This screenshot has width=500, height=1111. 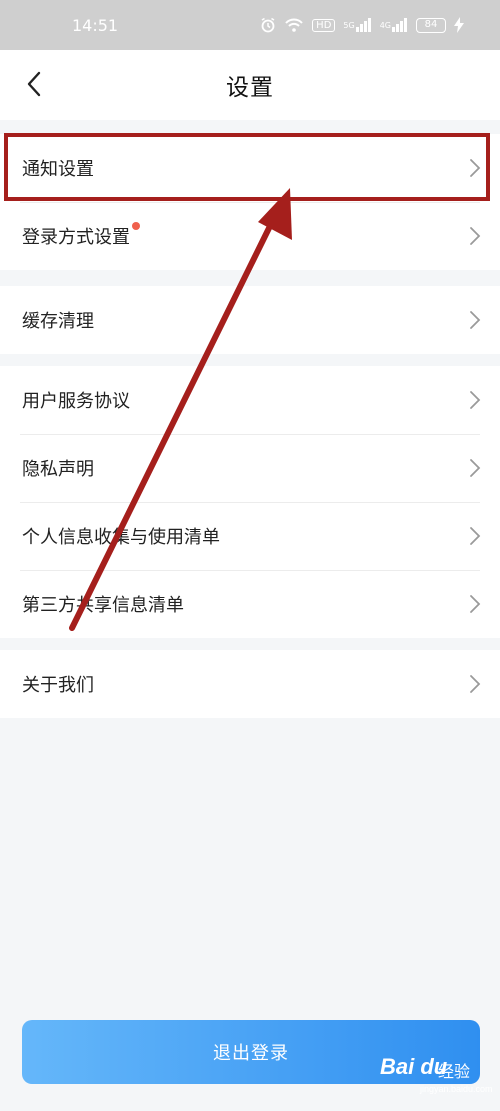 I want to click on settings-group-about: 关于我们, so click(x=250, y=684).